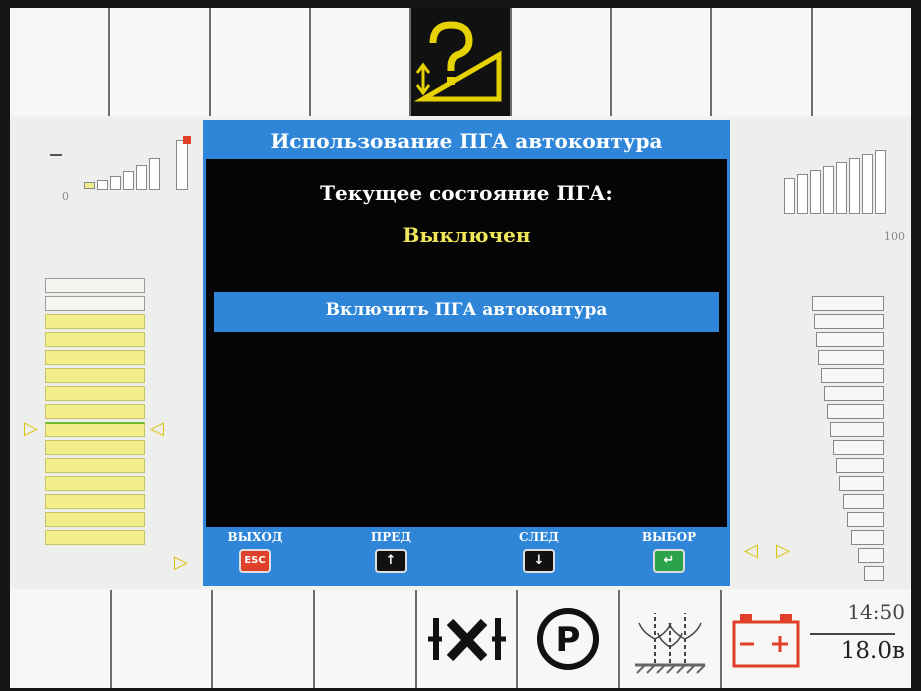 This screenshot has width=921, height=691. I want to click on prev-softkey: ПРЕД ↑, so click(391, 552).